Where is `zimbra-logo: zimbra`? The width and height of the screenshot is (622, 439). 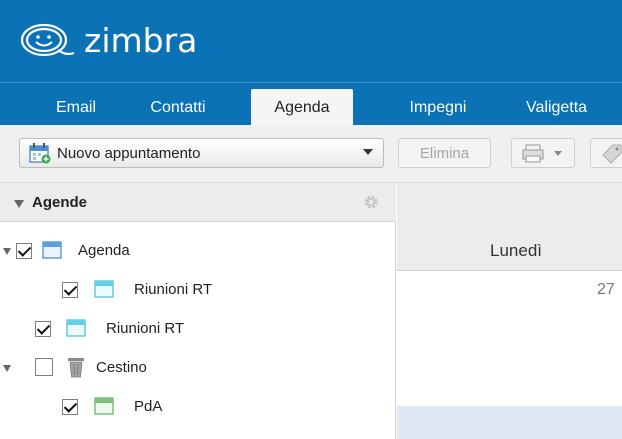
zimbra-logo: zimbra is located at coordinates (107, 40).